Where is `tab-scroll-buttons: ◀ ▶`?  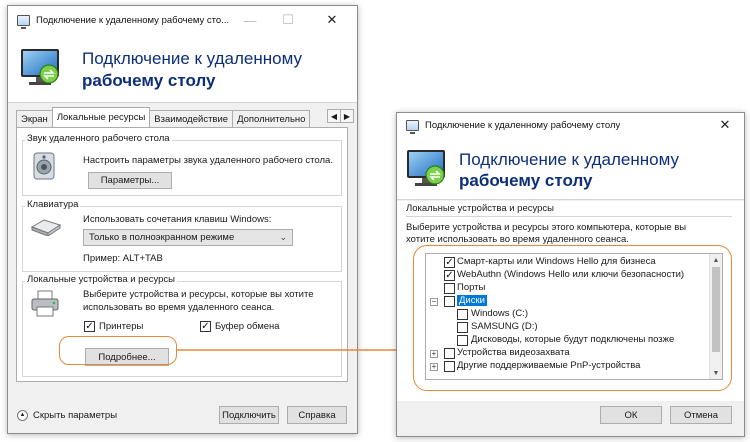 tab-scroll-buttons: ◀ ▶ is located at coordinates (340, 116).